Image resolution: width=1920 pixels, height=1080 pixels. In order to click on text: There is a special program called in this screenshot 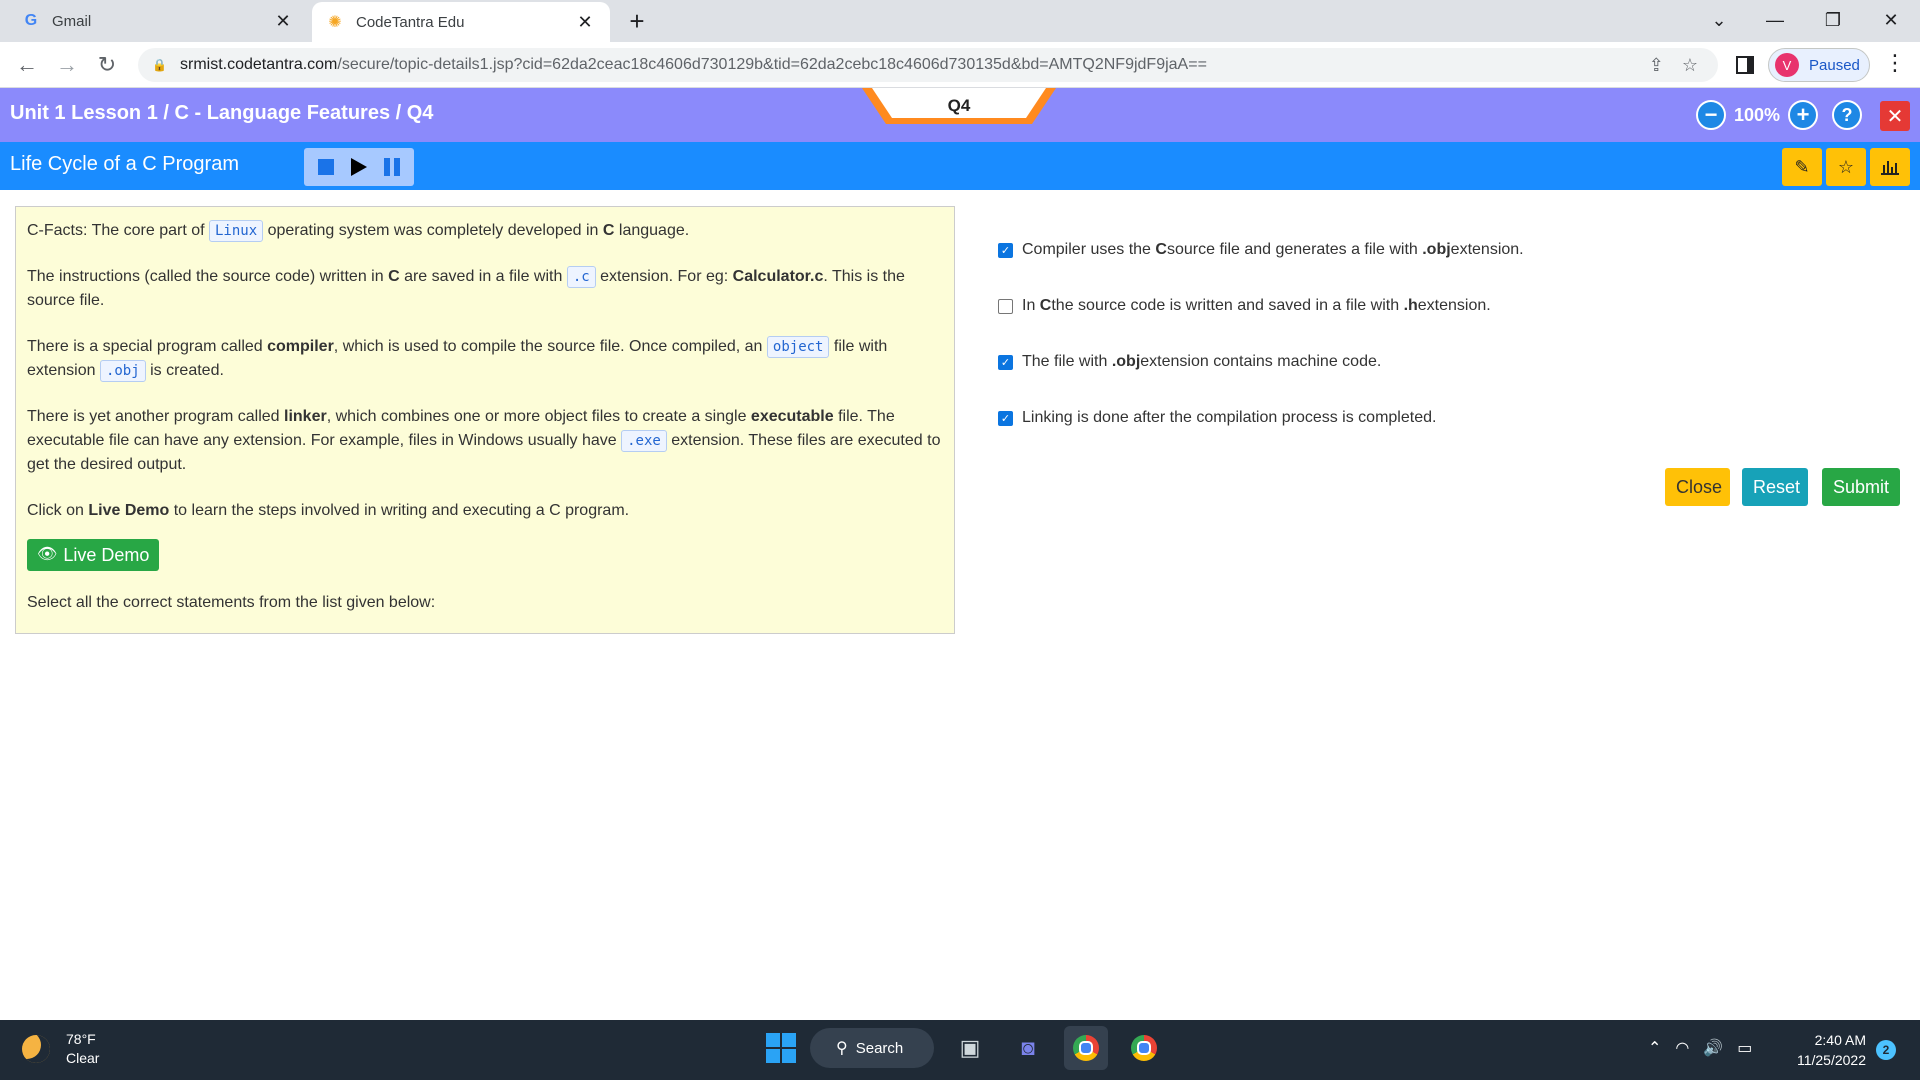, I will do `click(147, 346)`.